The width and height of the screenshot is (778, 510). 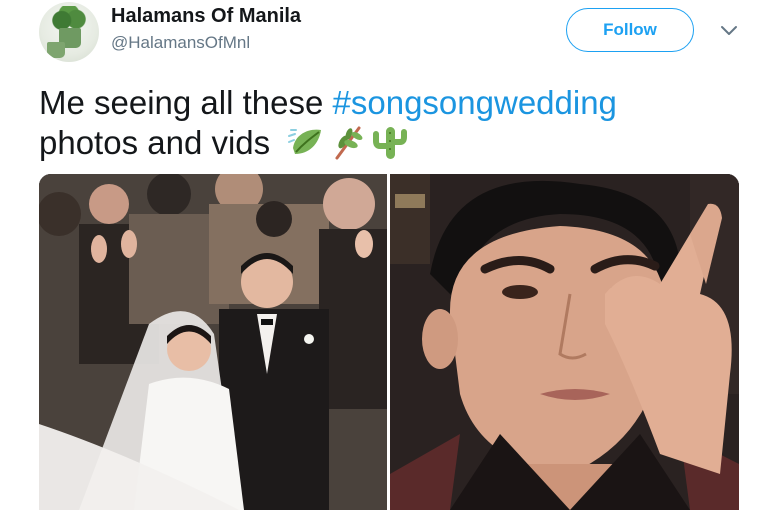 What do you see at coordinates (155, 142) in the screenshot?
I see `tweet-text-line2: photos and vids` at bounding box center [155, 142].